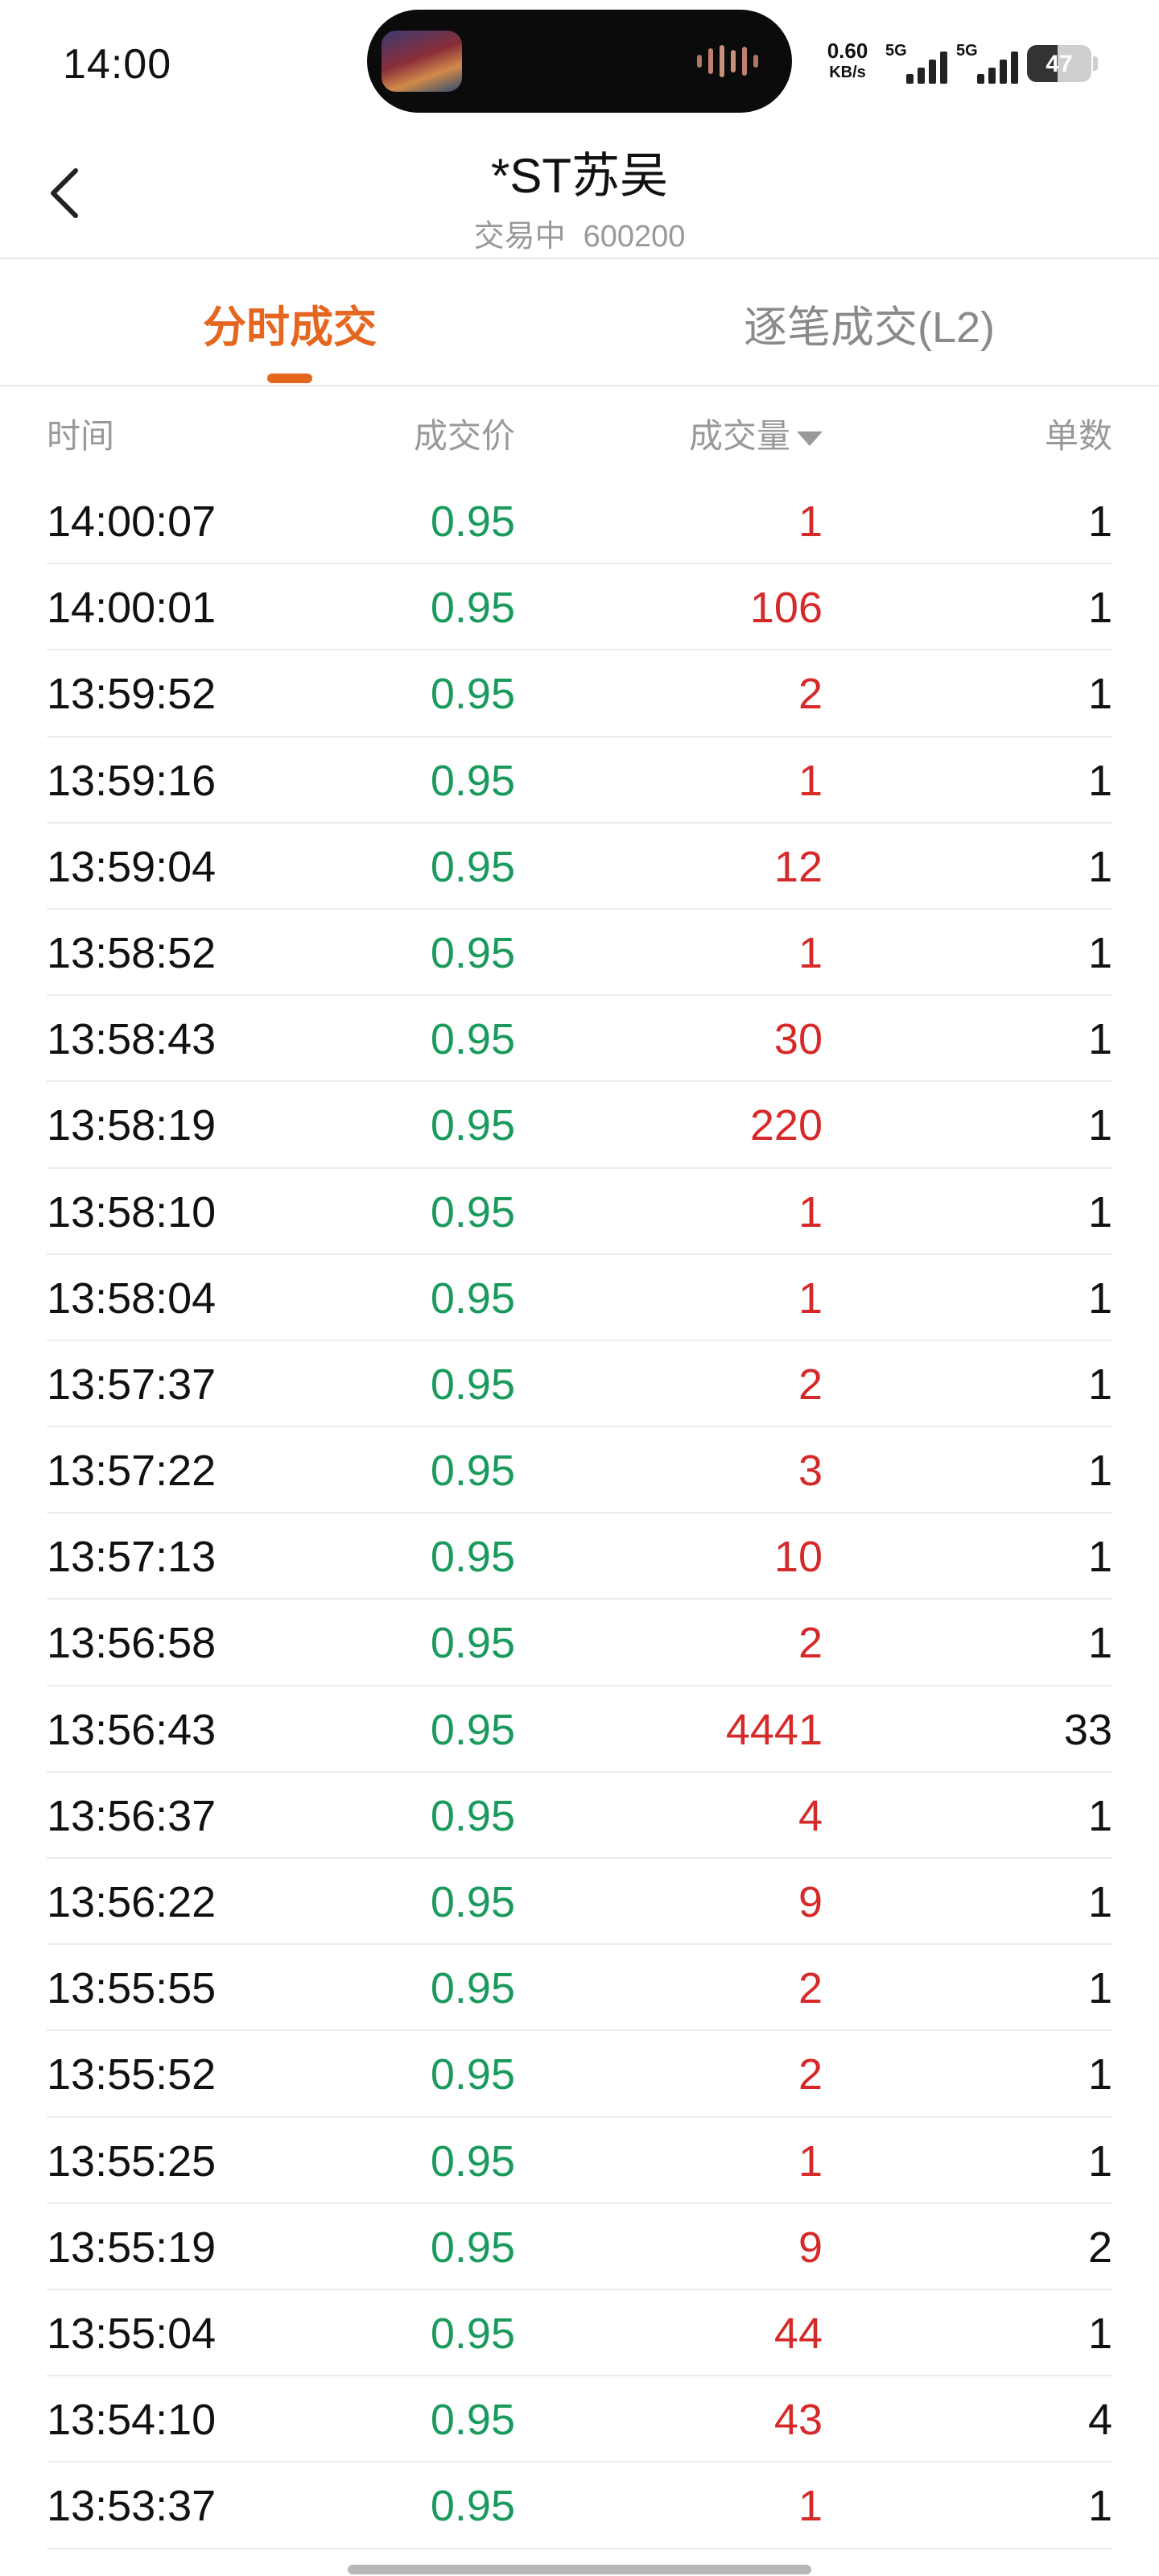 Image resolution: width=1159 pixels, height=2576 pixels. I want to click on column-header-time: 时间, so click(81, 436).